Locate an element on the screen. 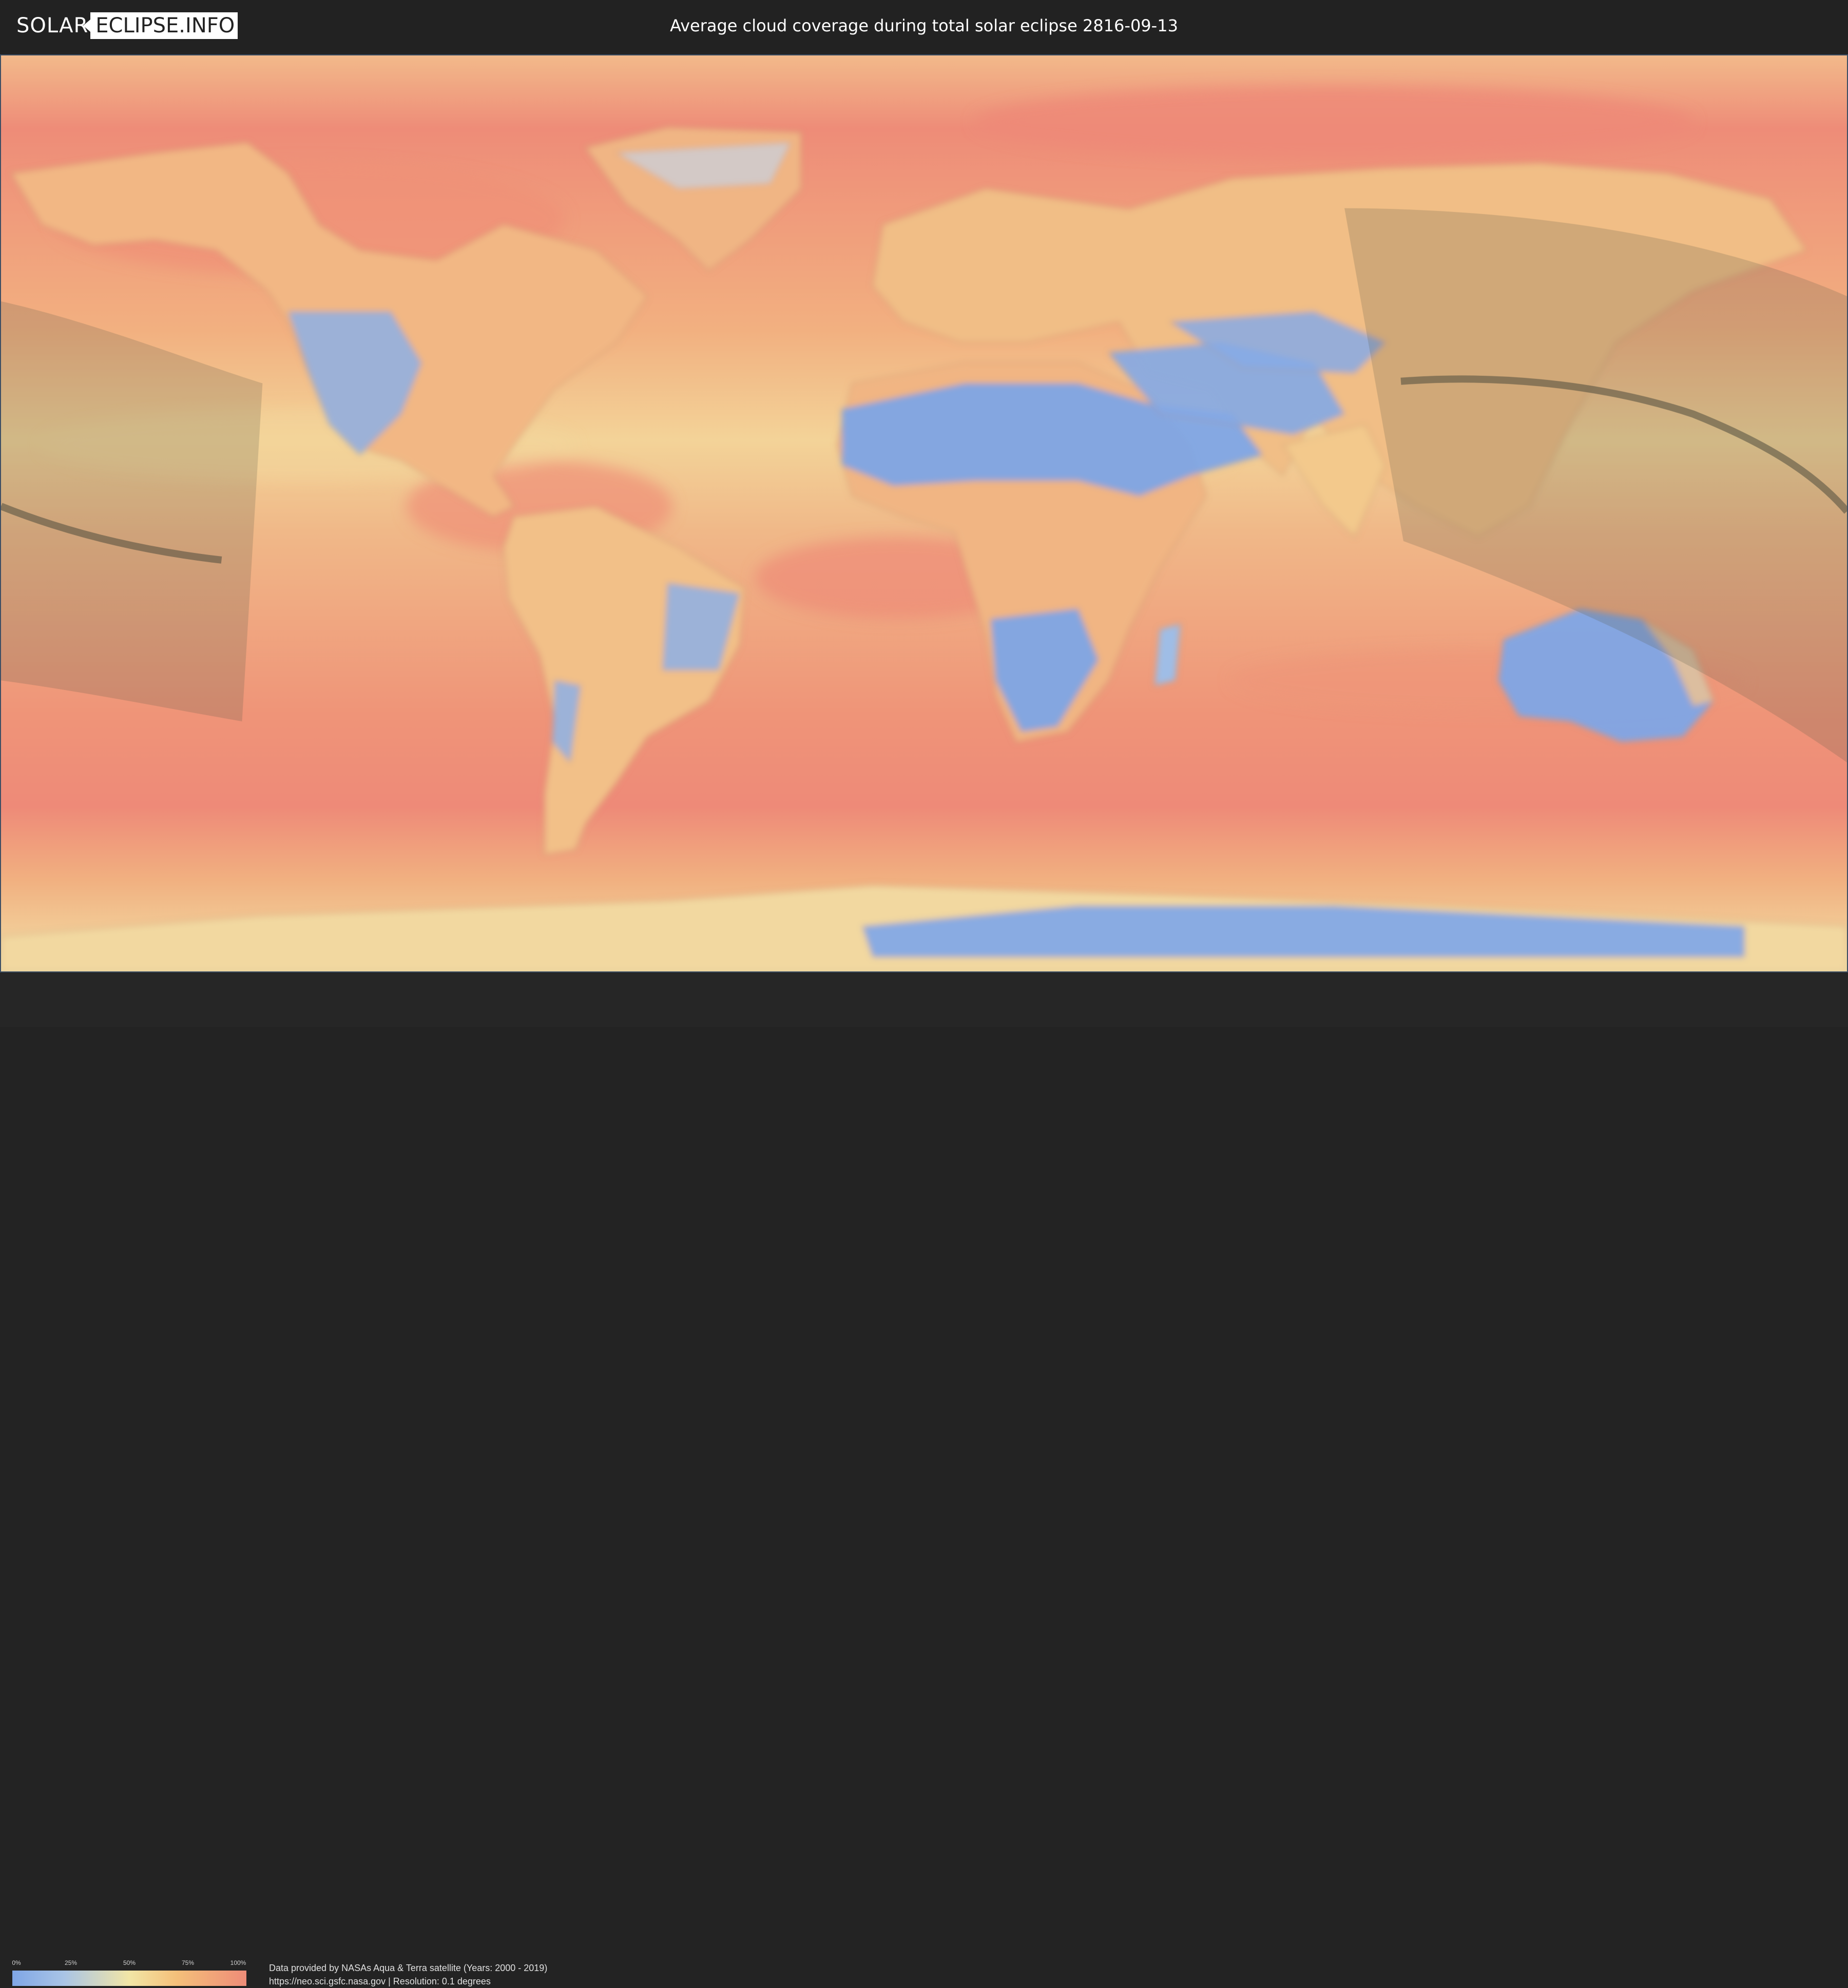 The width and height of the screenshot is (1848, 1988). cloud-legend: 0% 25% 50% 75% 100% is located at coordinates (129, 1973).